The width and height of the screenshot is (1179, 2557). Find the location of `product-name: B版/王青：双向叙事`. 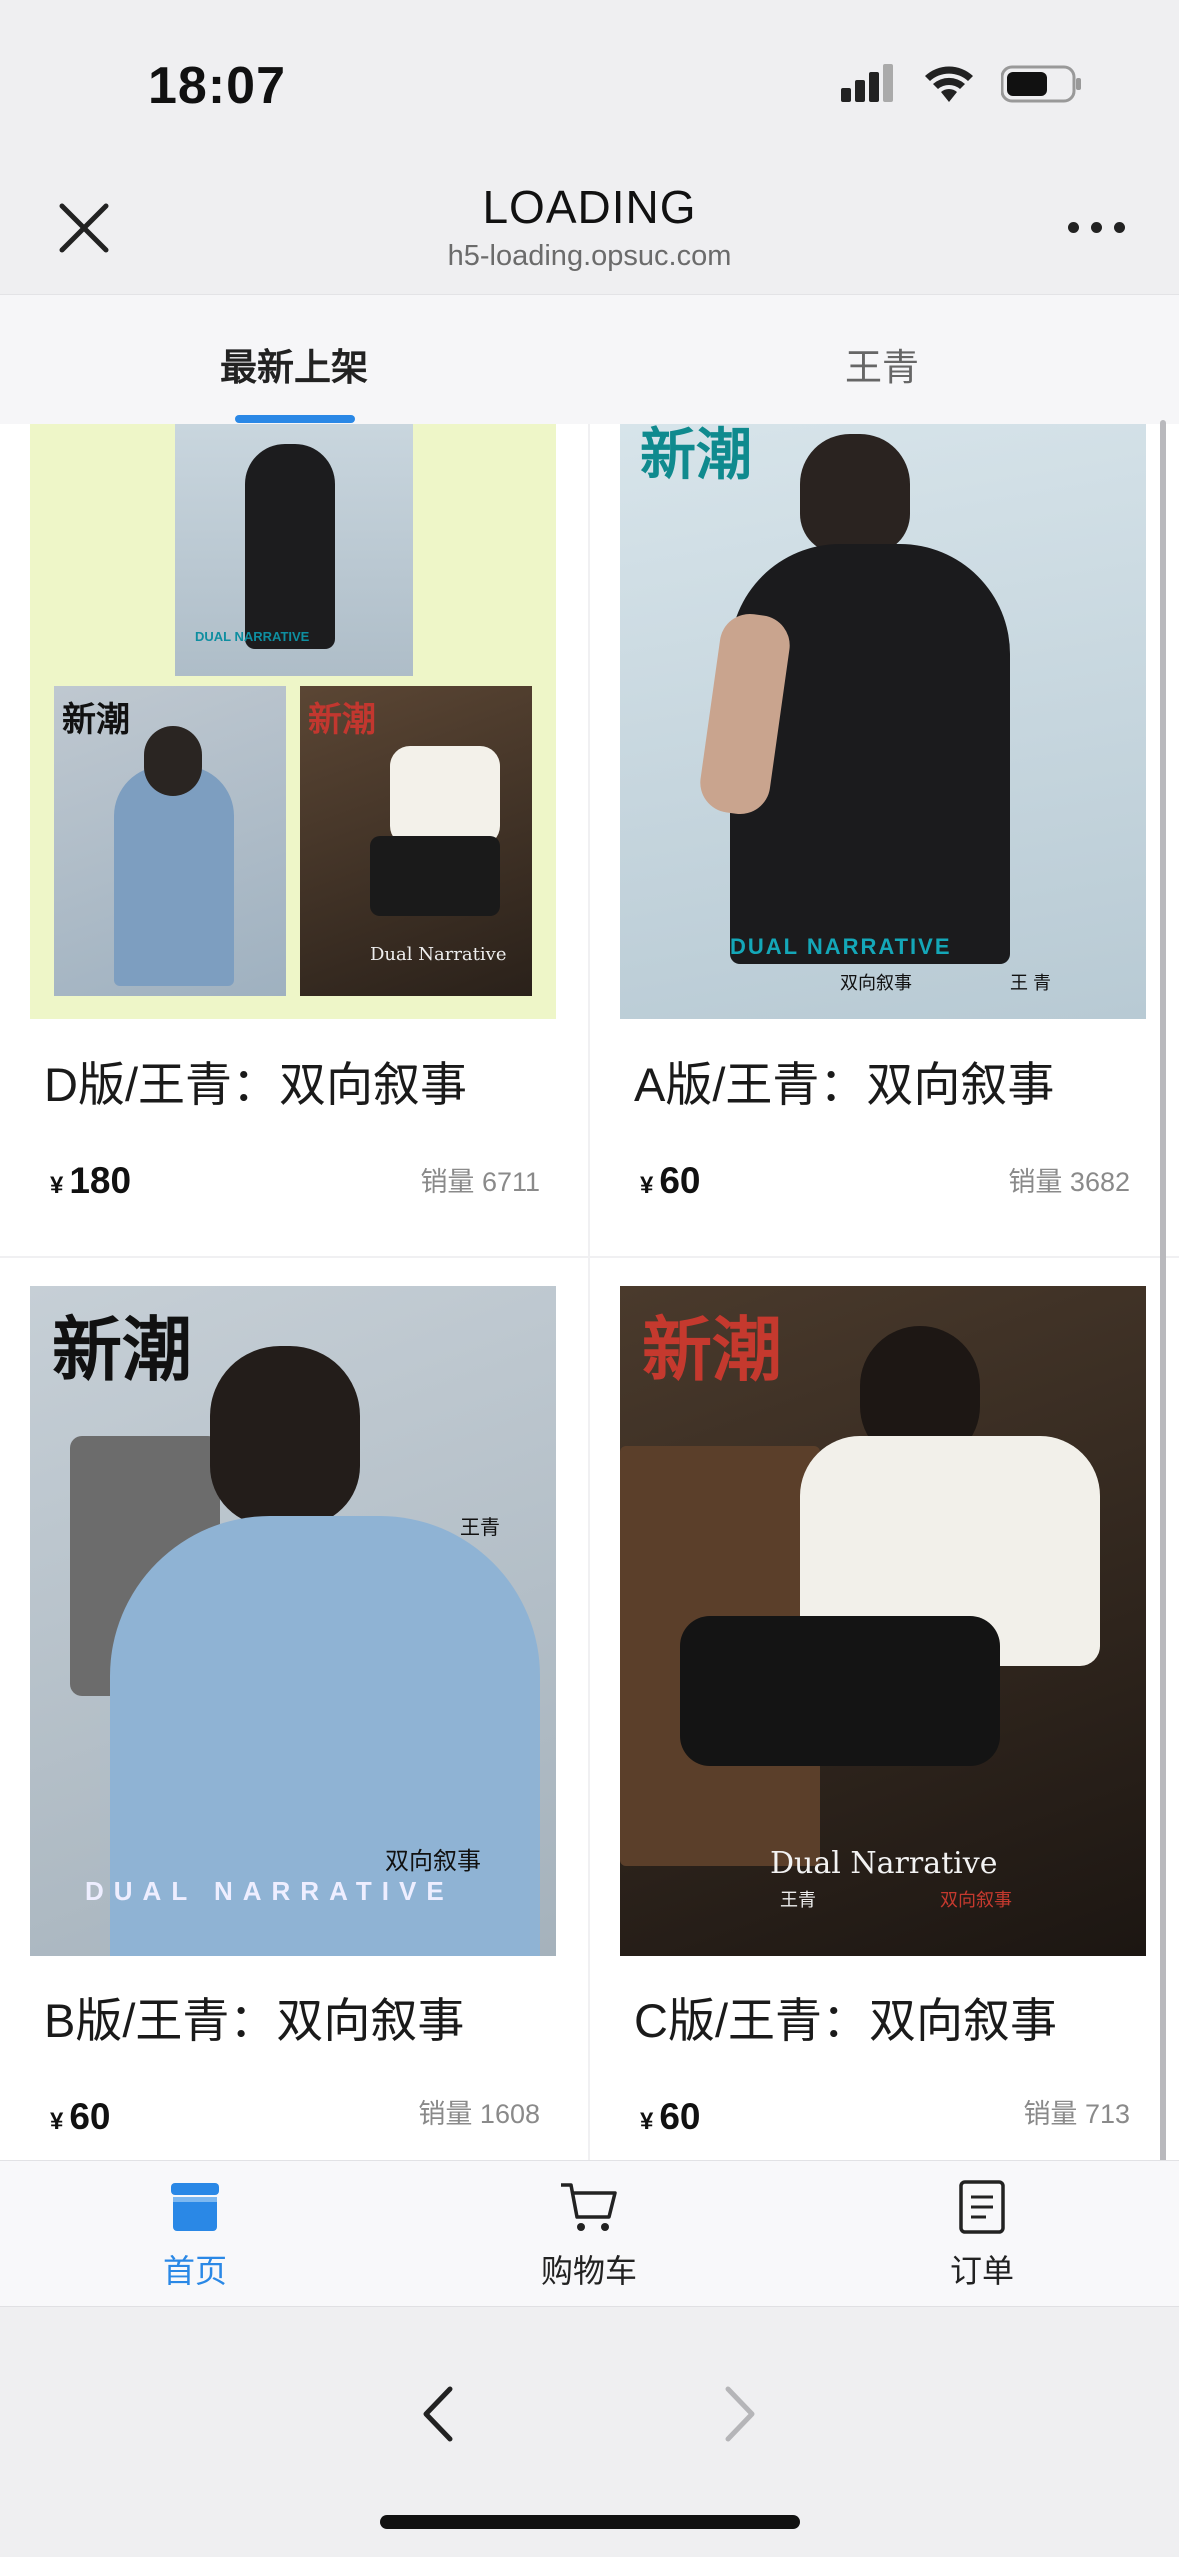

product-name: B版/王青：双向叙事 is located at coordinates (254, 2016).